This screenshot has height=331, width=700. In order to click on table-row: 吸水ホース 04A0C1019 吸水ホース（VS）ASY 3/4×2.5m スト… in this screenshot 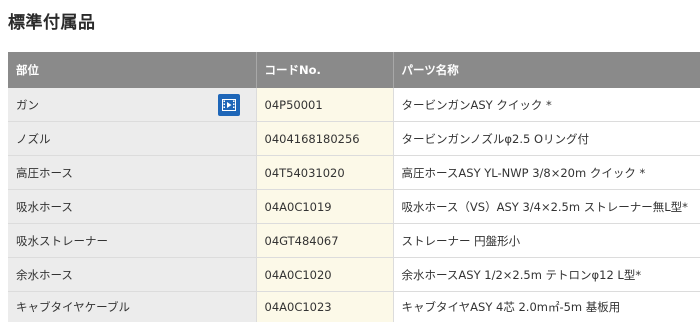, I will do `click(354, 206)`.